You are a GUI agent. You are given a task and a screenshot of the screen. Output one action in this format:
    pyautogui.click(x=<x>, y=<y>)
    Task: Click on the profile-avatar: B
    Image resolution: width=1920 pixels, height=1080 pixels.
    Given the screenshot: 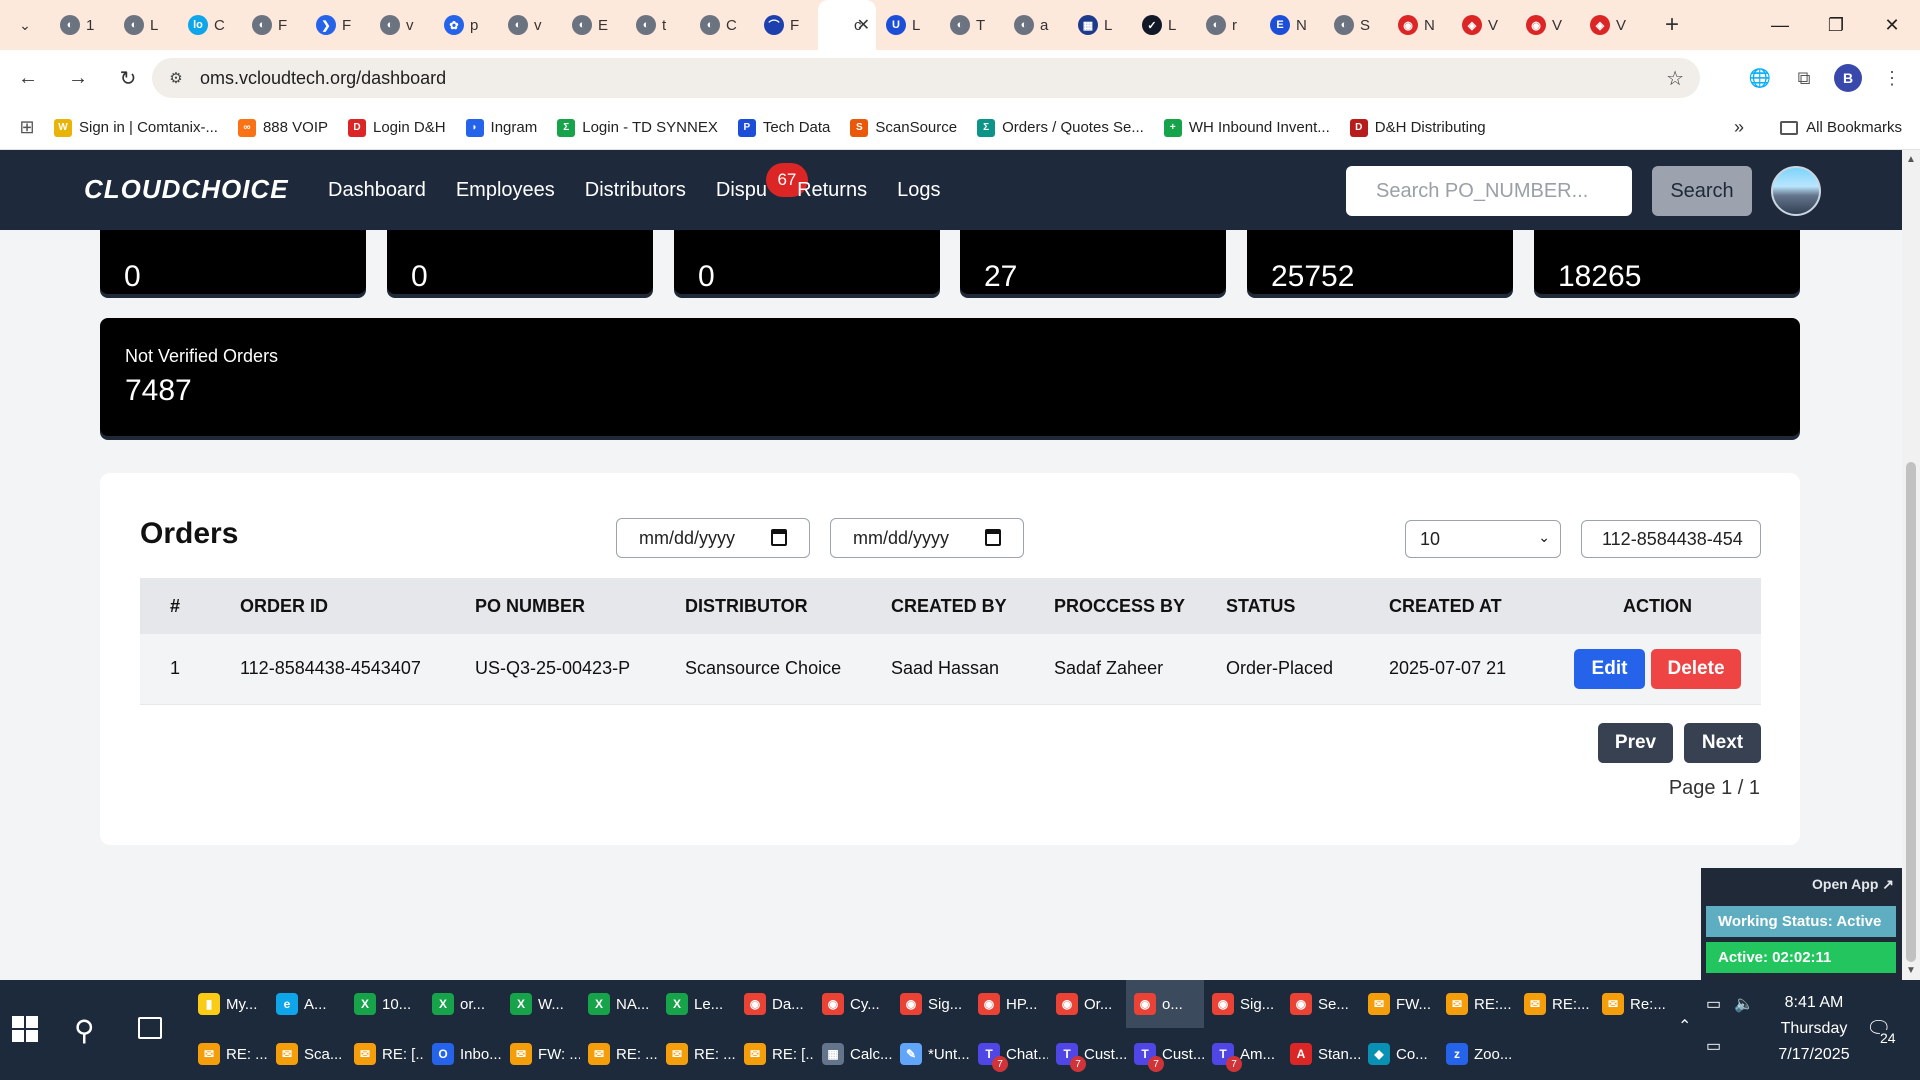 What is the action you would take?
    pyautogui.click(x=1848, y=78)
    